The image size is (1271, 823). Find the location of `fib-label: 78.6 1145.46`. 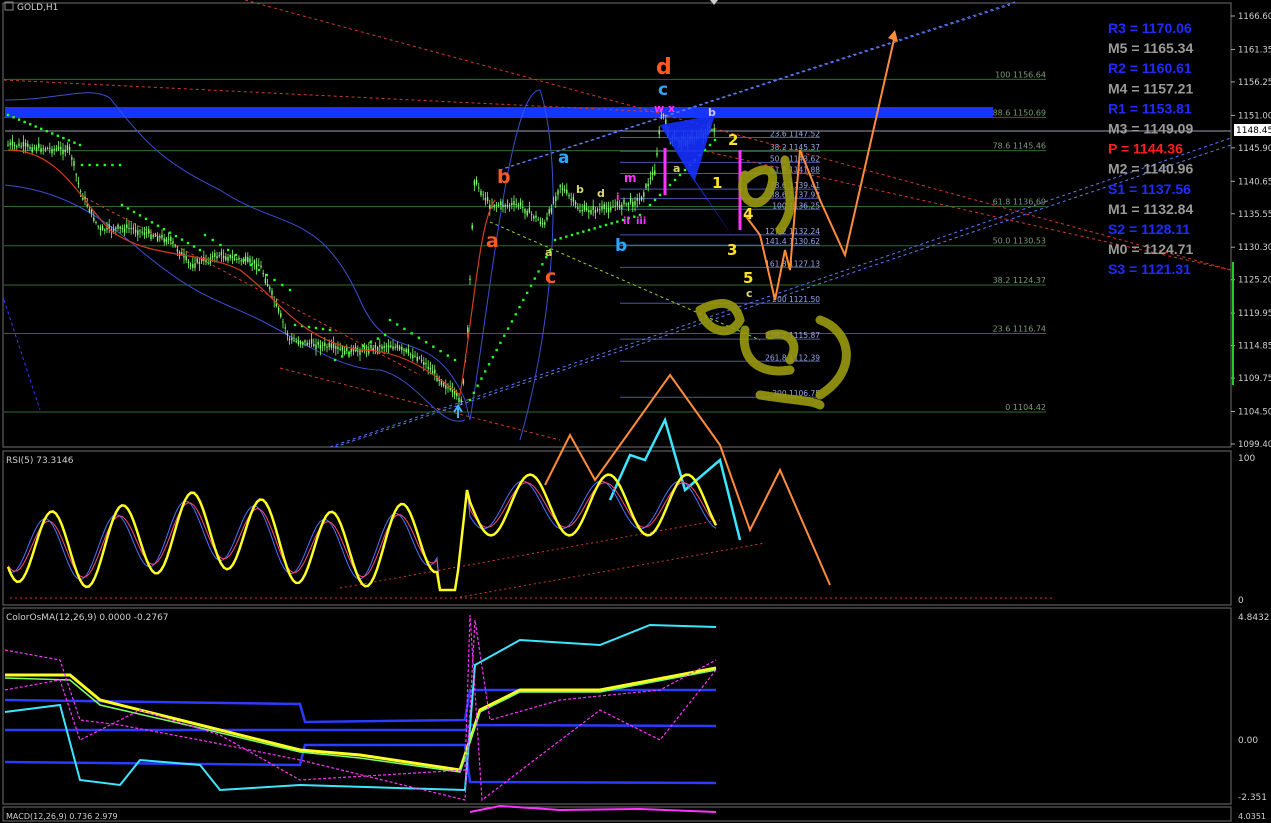

fib-label: 78.6 1145.46 is located at coordinates (1019, 146).